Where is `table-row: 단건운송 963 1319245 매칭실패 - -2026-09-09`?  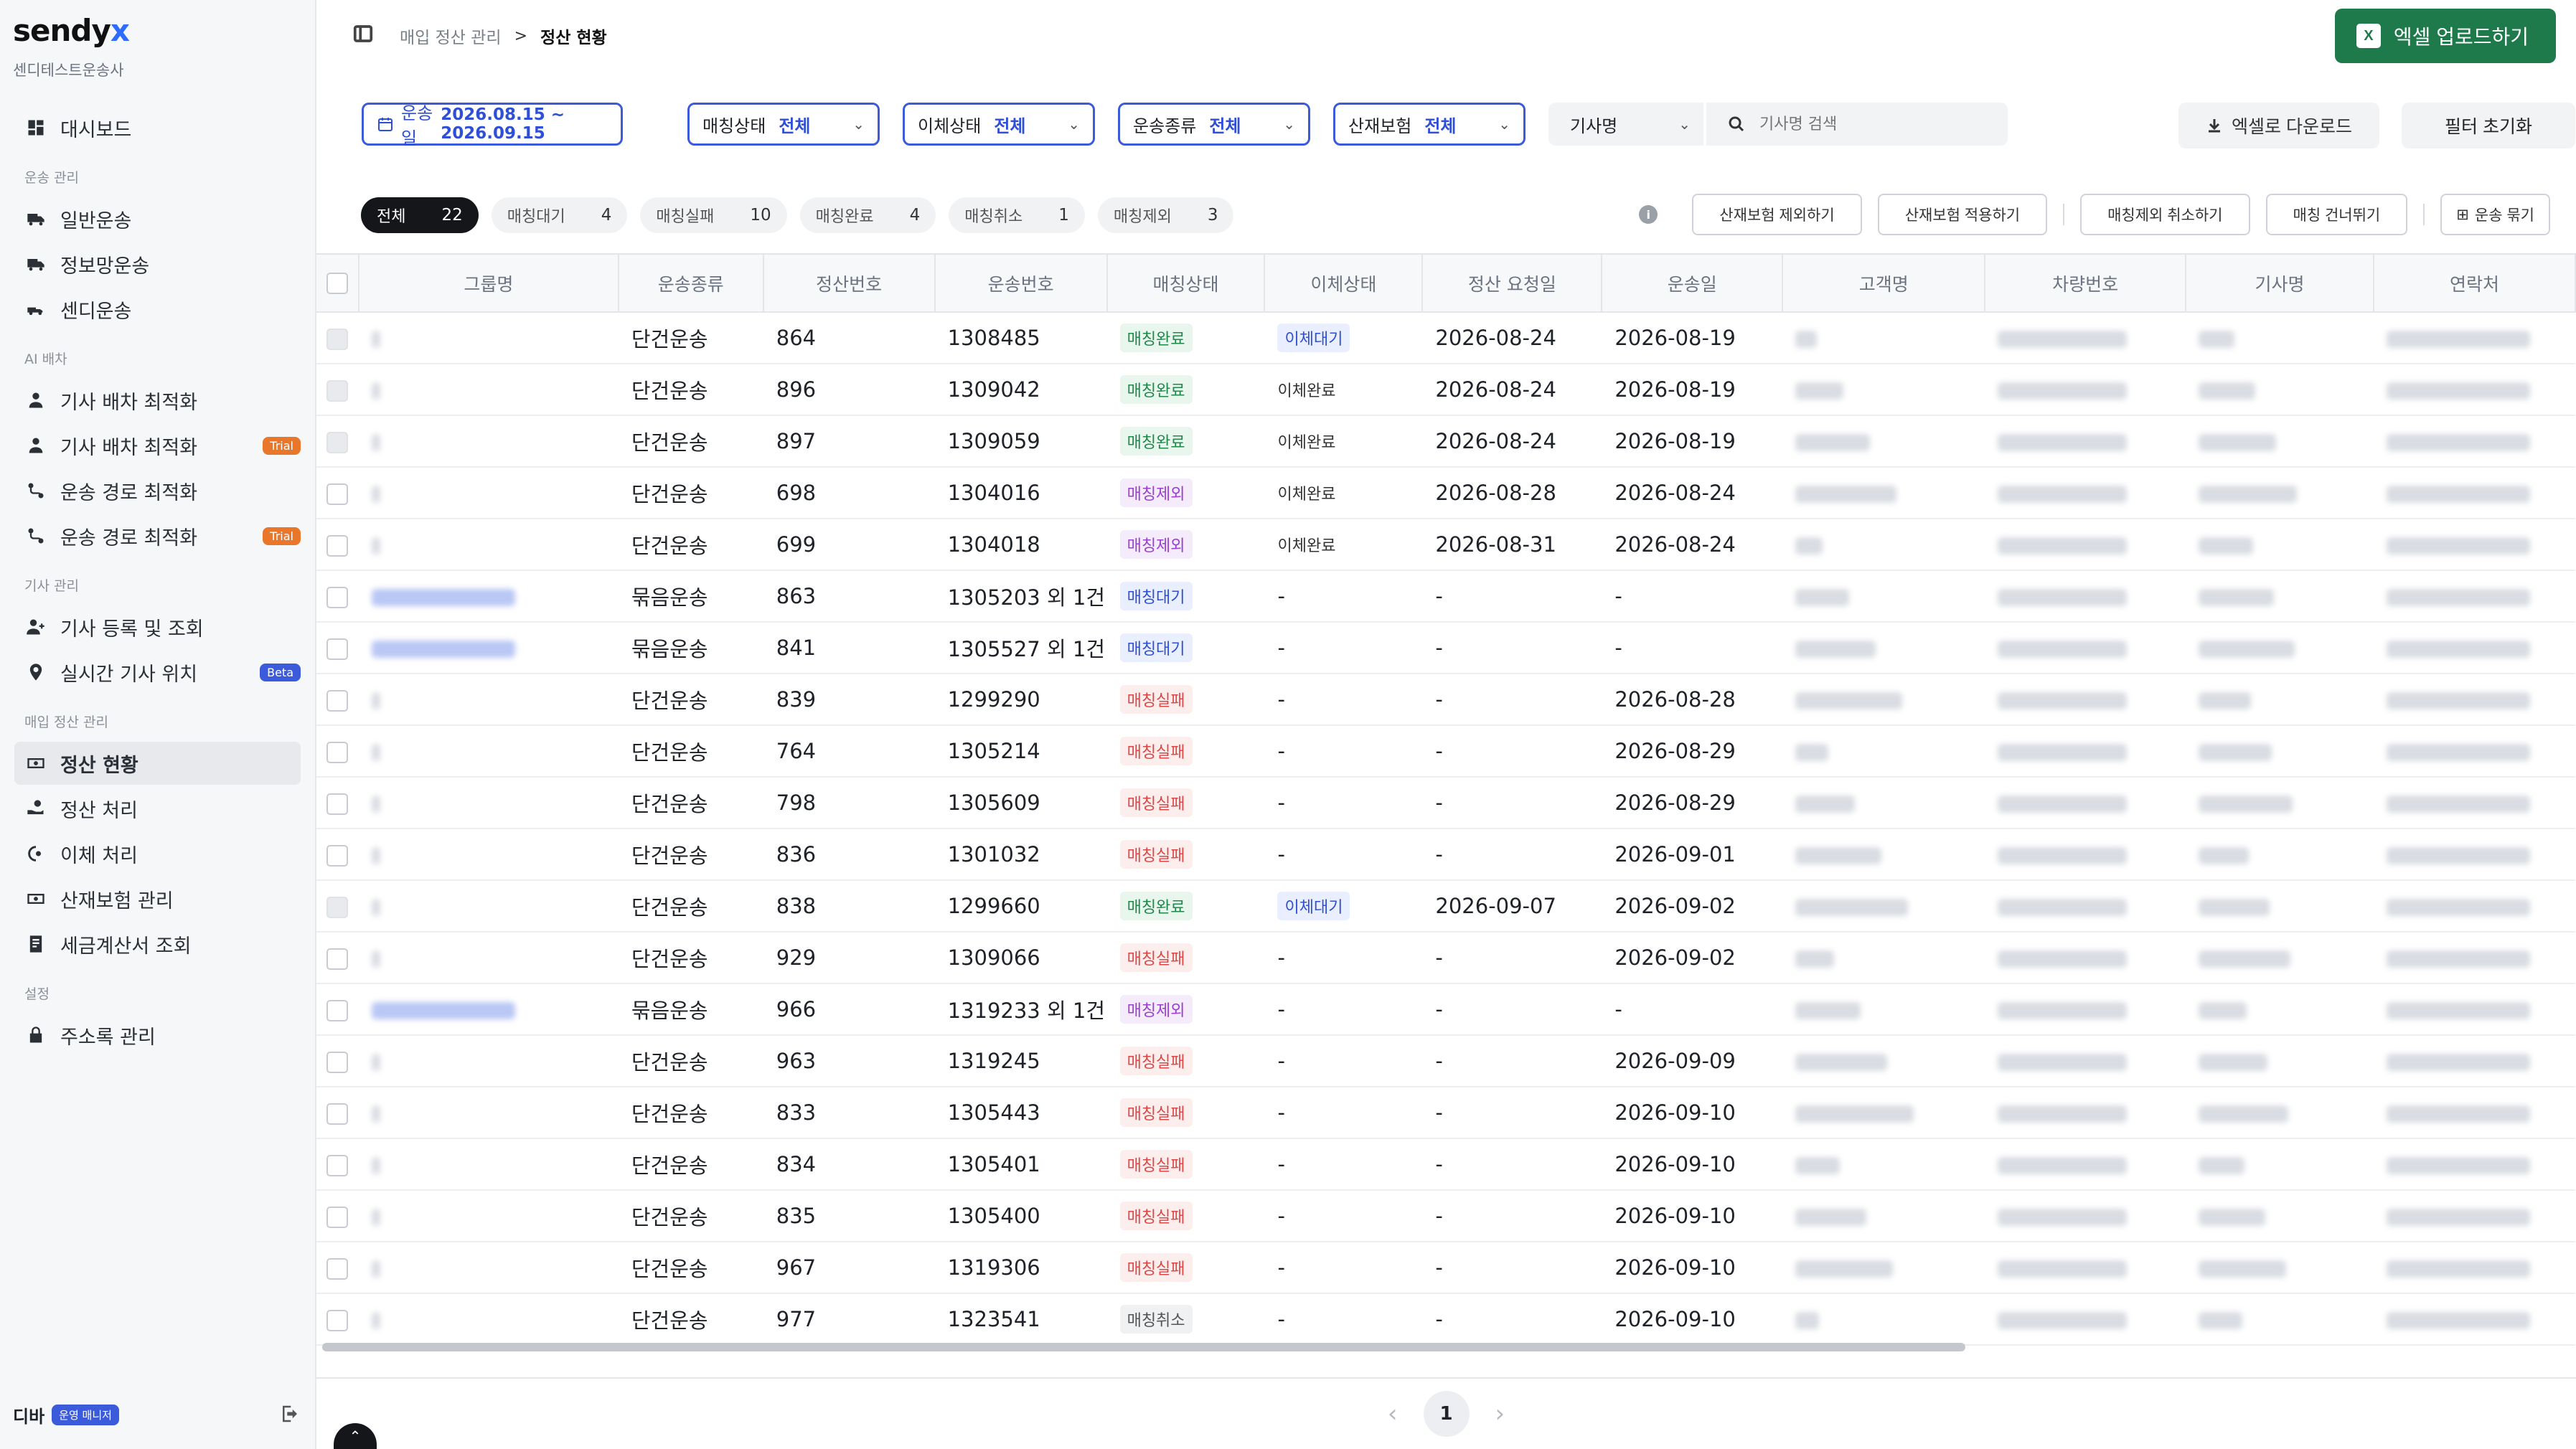 table-row: 단건운송 963 1319245 매칭실패 - -2026-09-09 is located at coordinates (1445, 1061).